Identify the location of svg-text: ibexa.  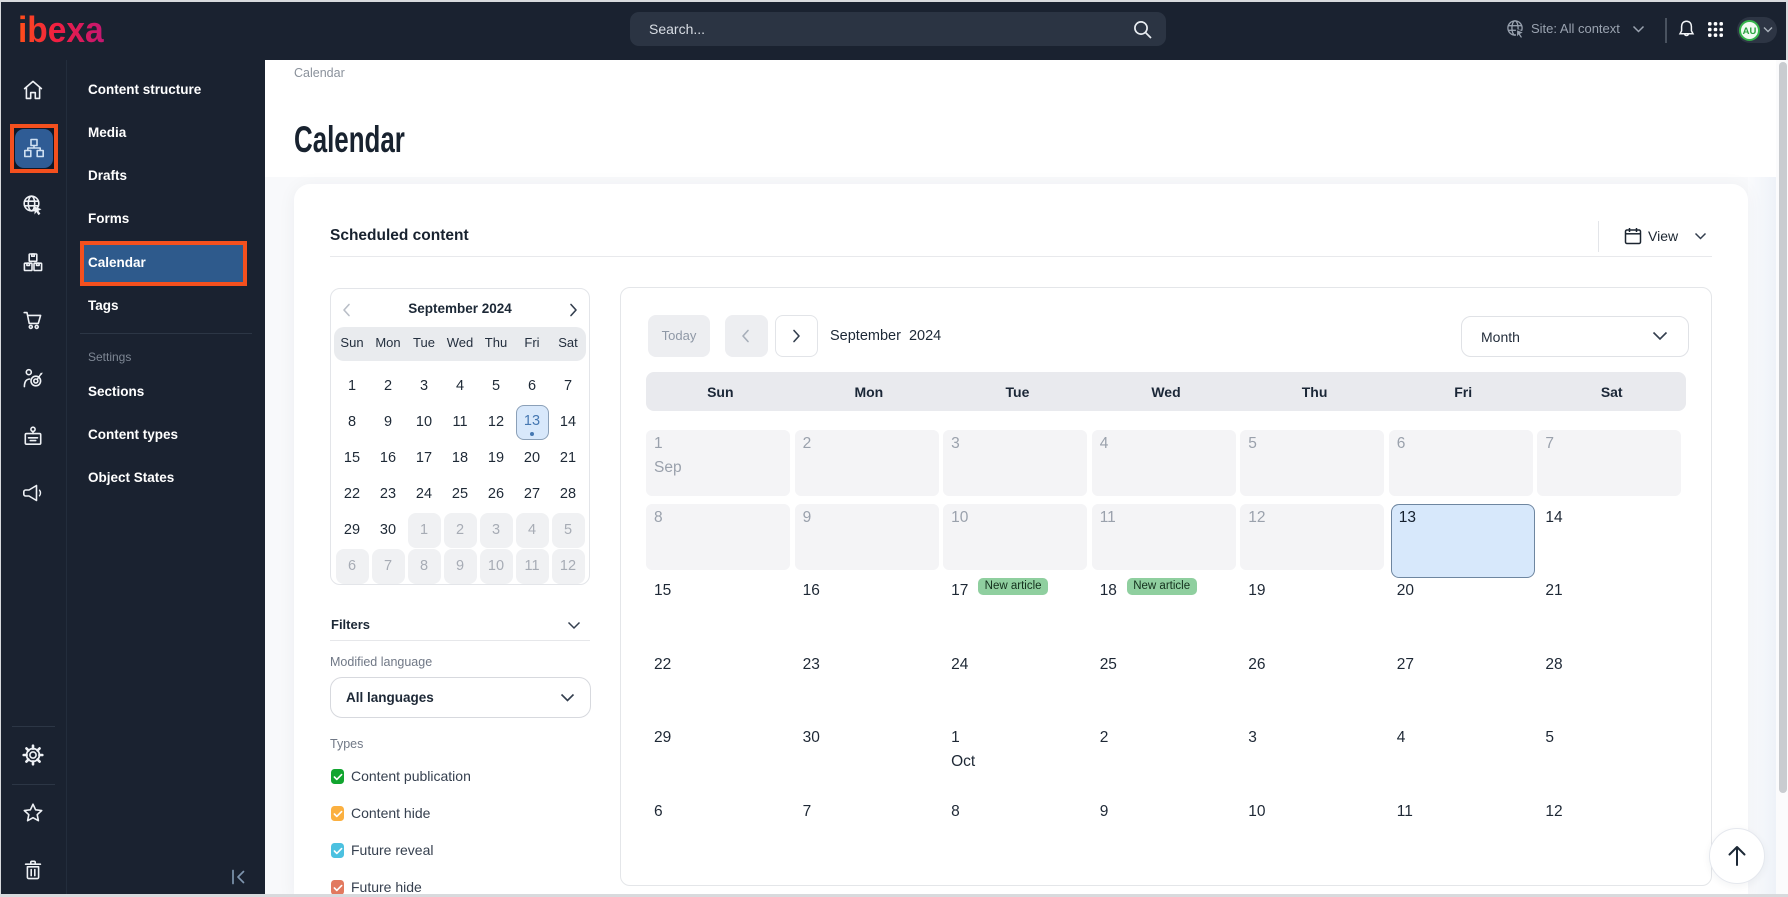
(61, 30).